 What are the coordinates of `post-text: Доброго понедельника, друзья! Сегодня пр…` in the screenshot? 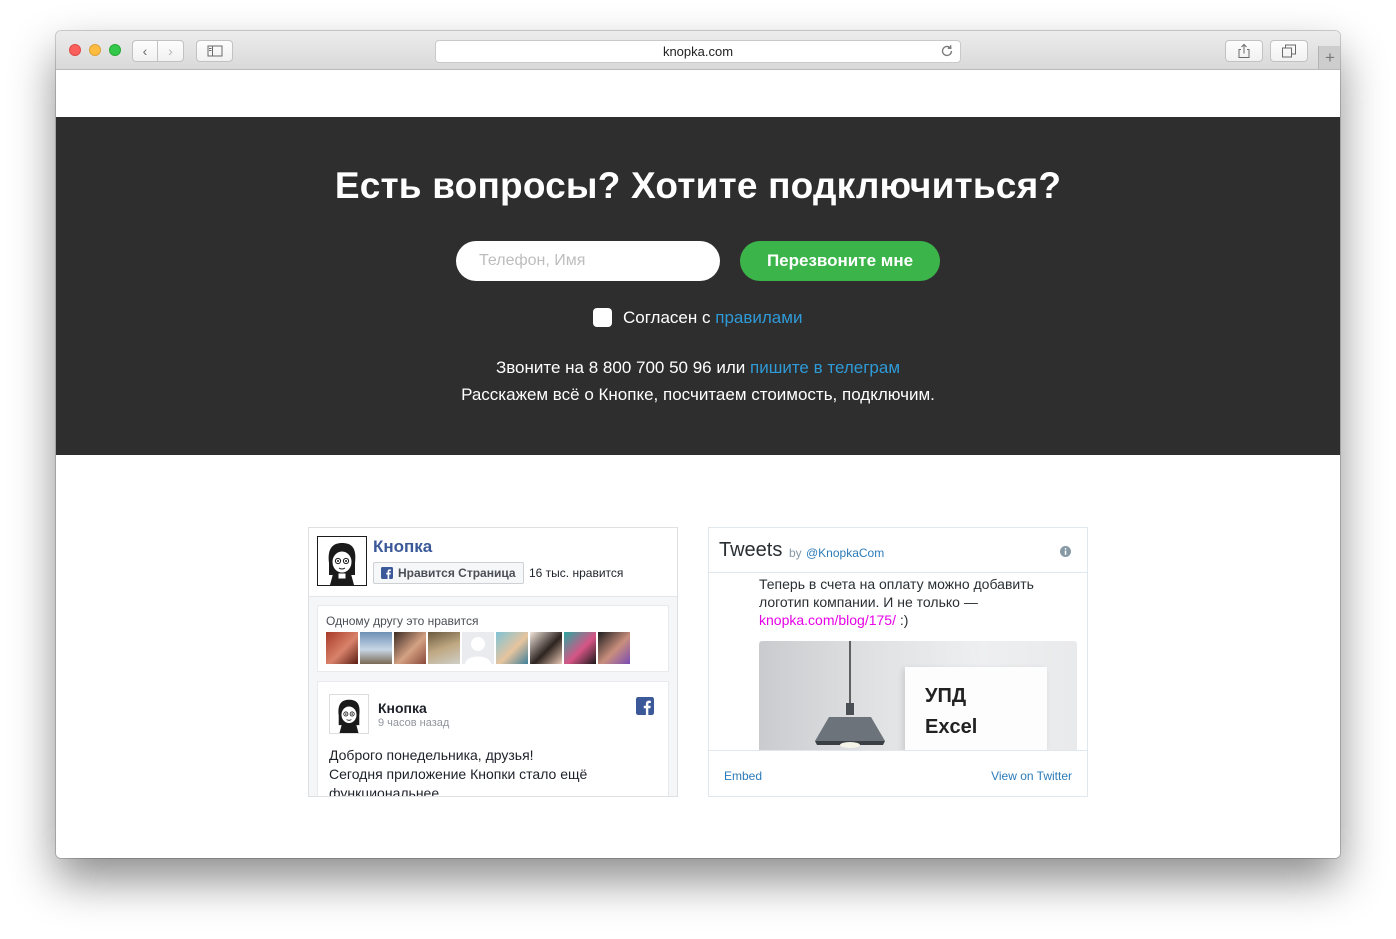 It's located at (494, 771).